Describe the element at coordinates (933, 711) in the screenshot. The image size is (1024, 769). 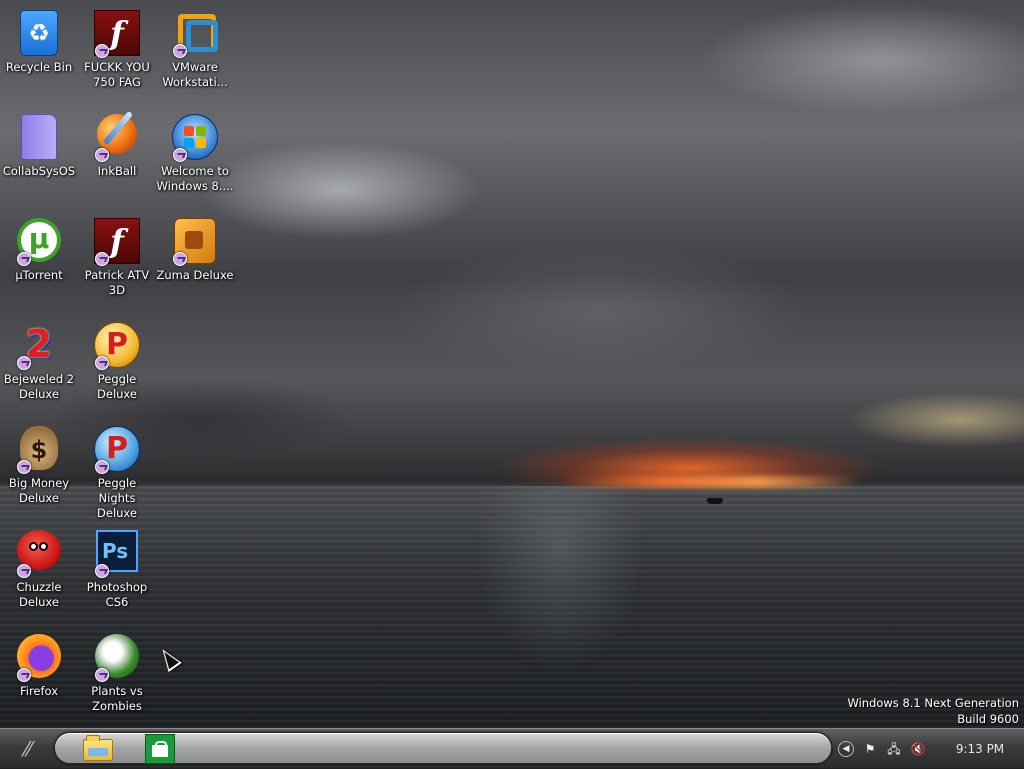
I see `os-watermark: Windows 8.1 Next Generation Build 9600` at that location.